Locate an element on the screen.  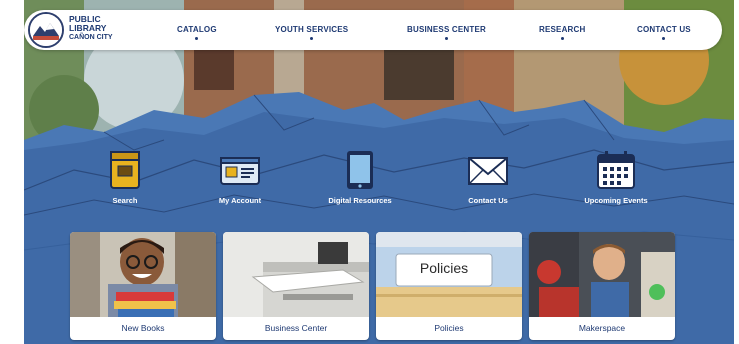
id-card-icon is located at coordinates (240, 171).